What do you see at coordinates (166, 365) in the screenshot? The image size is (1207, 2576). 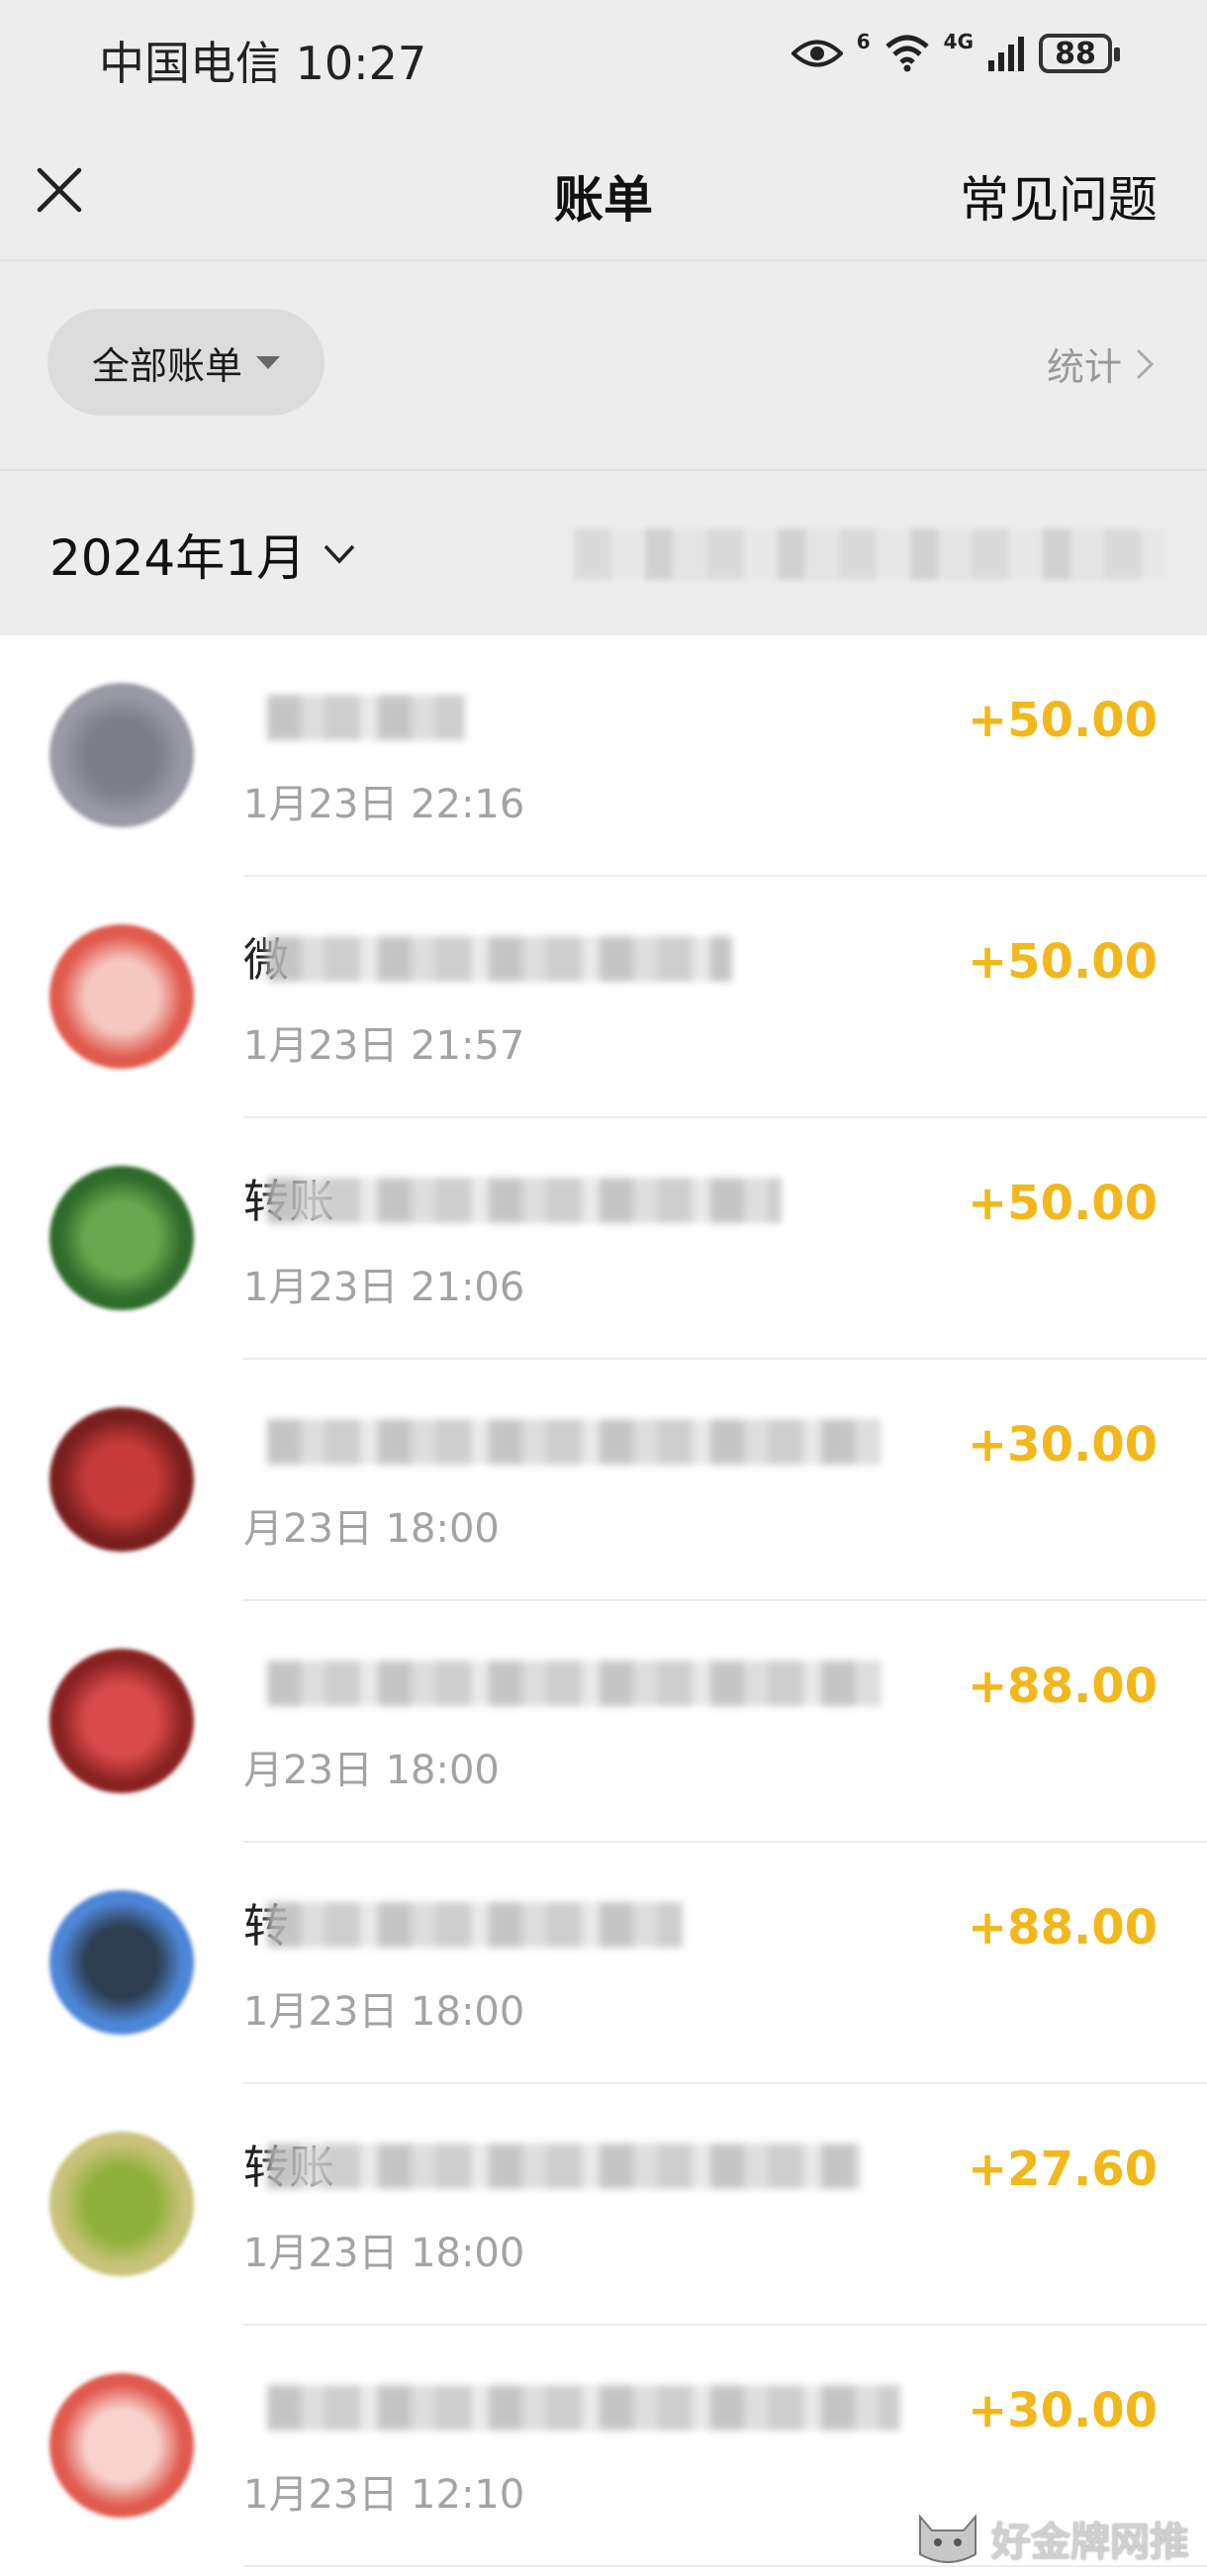 I see `bill-filter-label: 全部账单` at bounding box center [166, 365].